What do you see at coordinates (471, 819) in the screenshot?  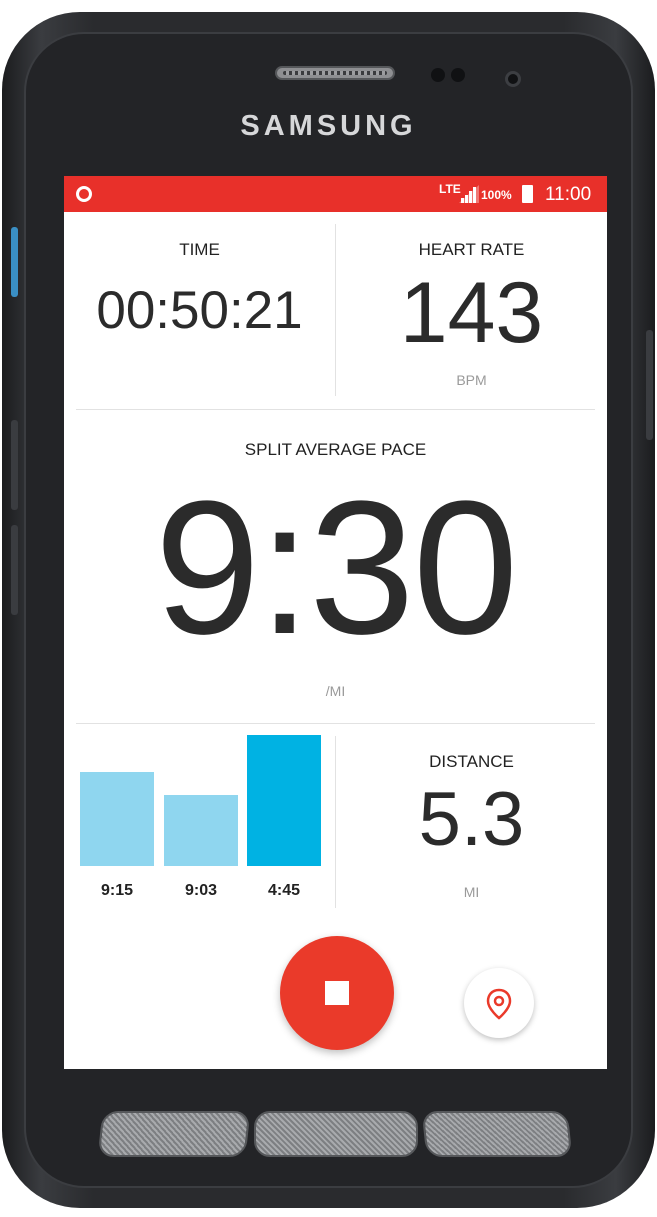 I see `distance-value: 5.3` at bounding box center [471, 819].